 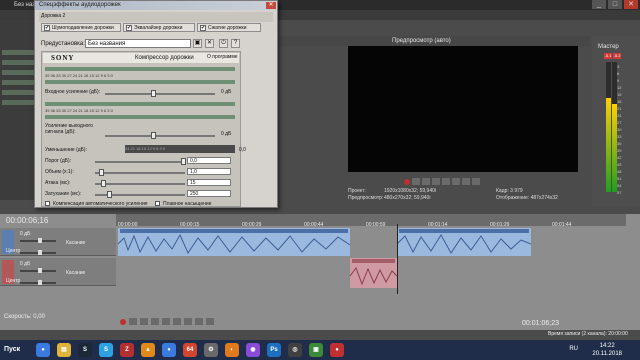 What do you see at coordinates (133, 321) in the screenshot?
I see `timeline-loop-button` at bounding box center [133, 321].